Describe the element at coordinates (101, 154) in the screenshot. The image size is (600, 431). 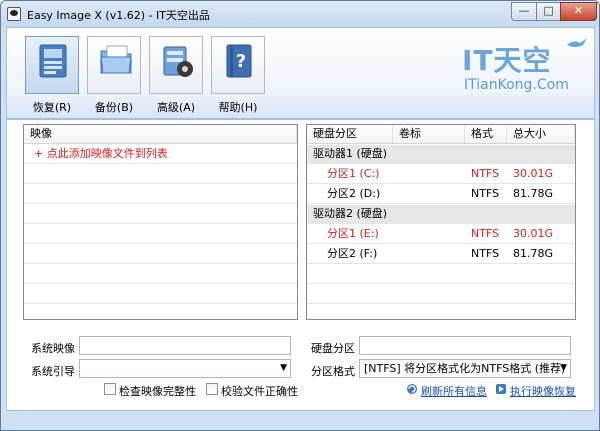
I see `add-image-link: + 点此添加映像文件到列表` at that location.